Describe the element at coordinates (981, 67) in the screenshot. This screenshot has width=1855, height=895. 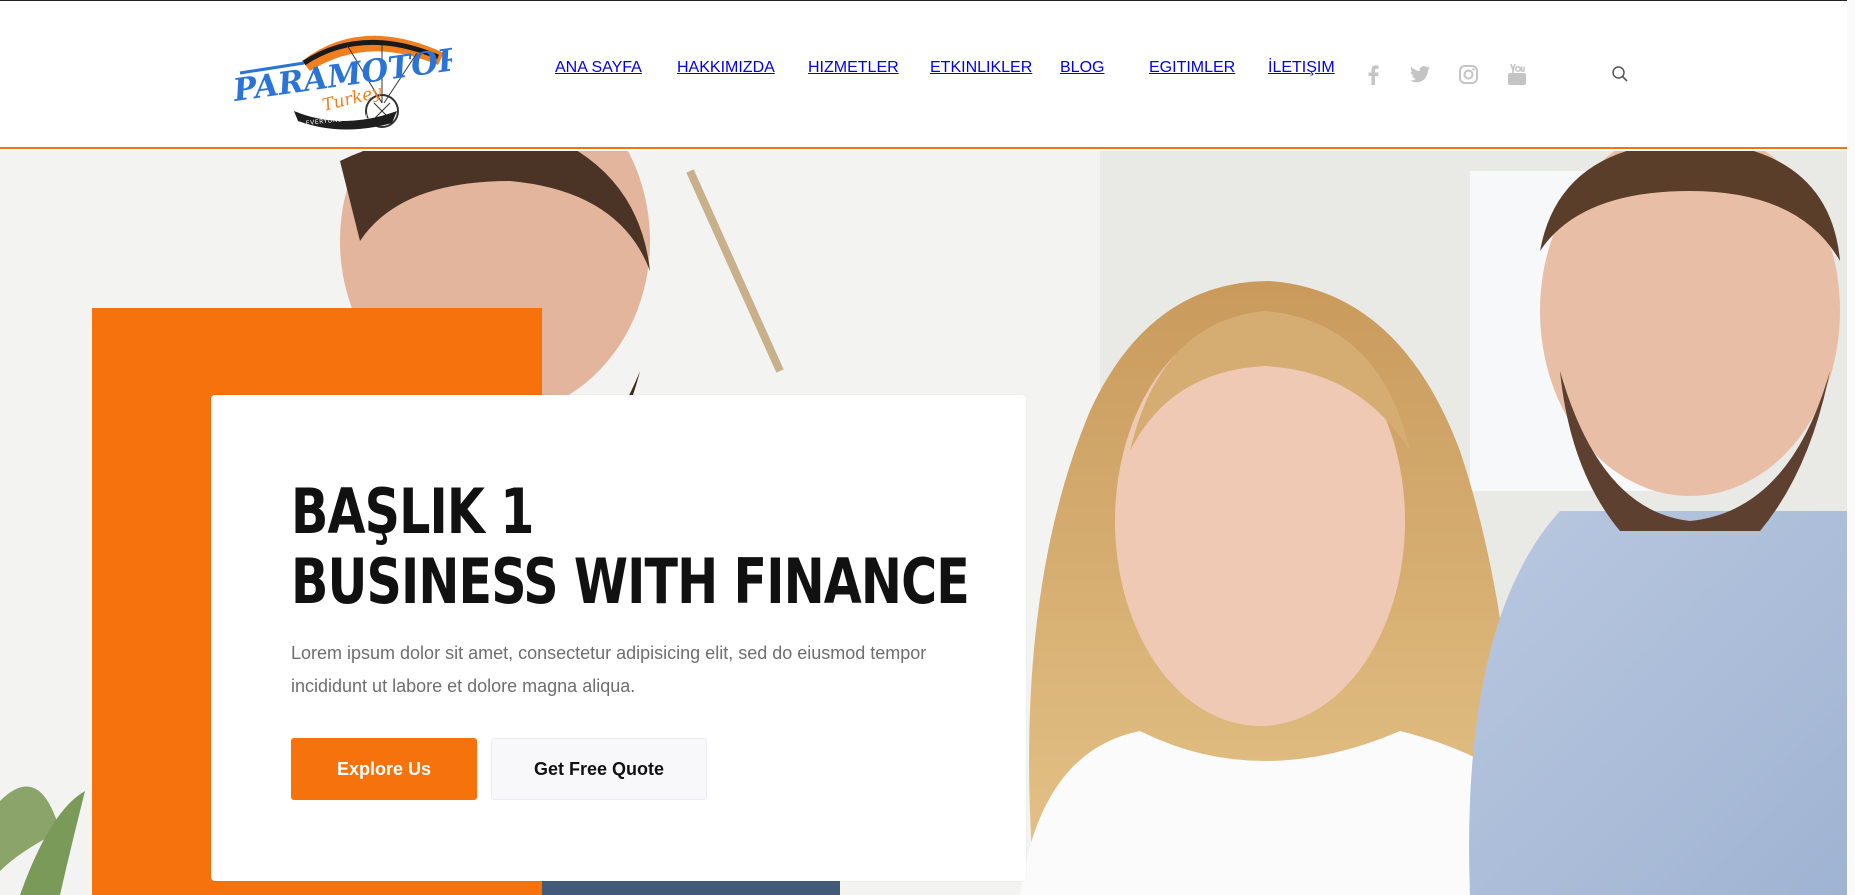
I see `nav-item-etkinlikler: ETKINLIKLER` at that location.